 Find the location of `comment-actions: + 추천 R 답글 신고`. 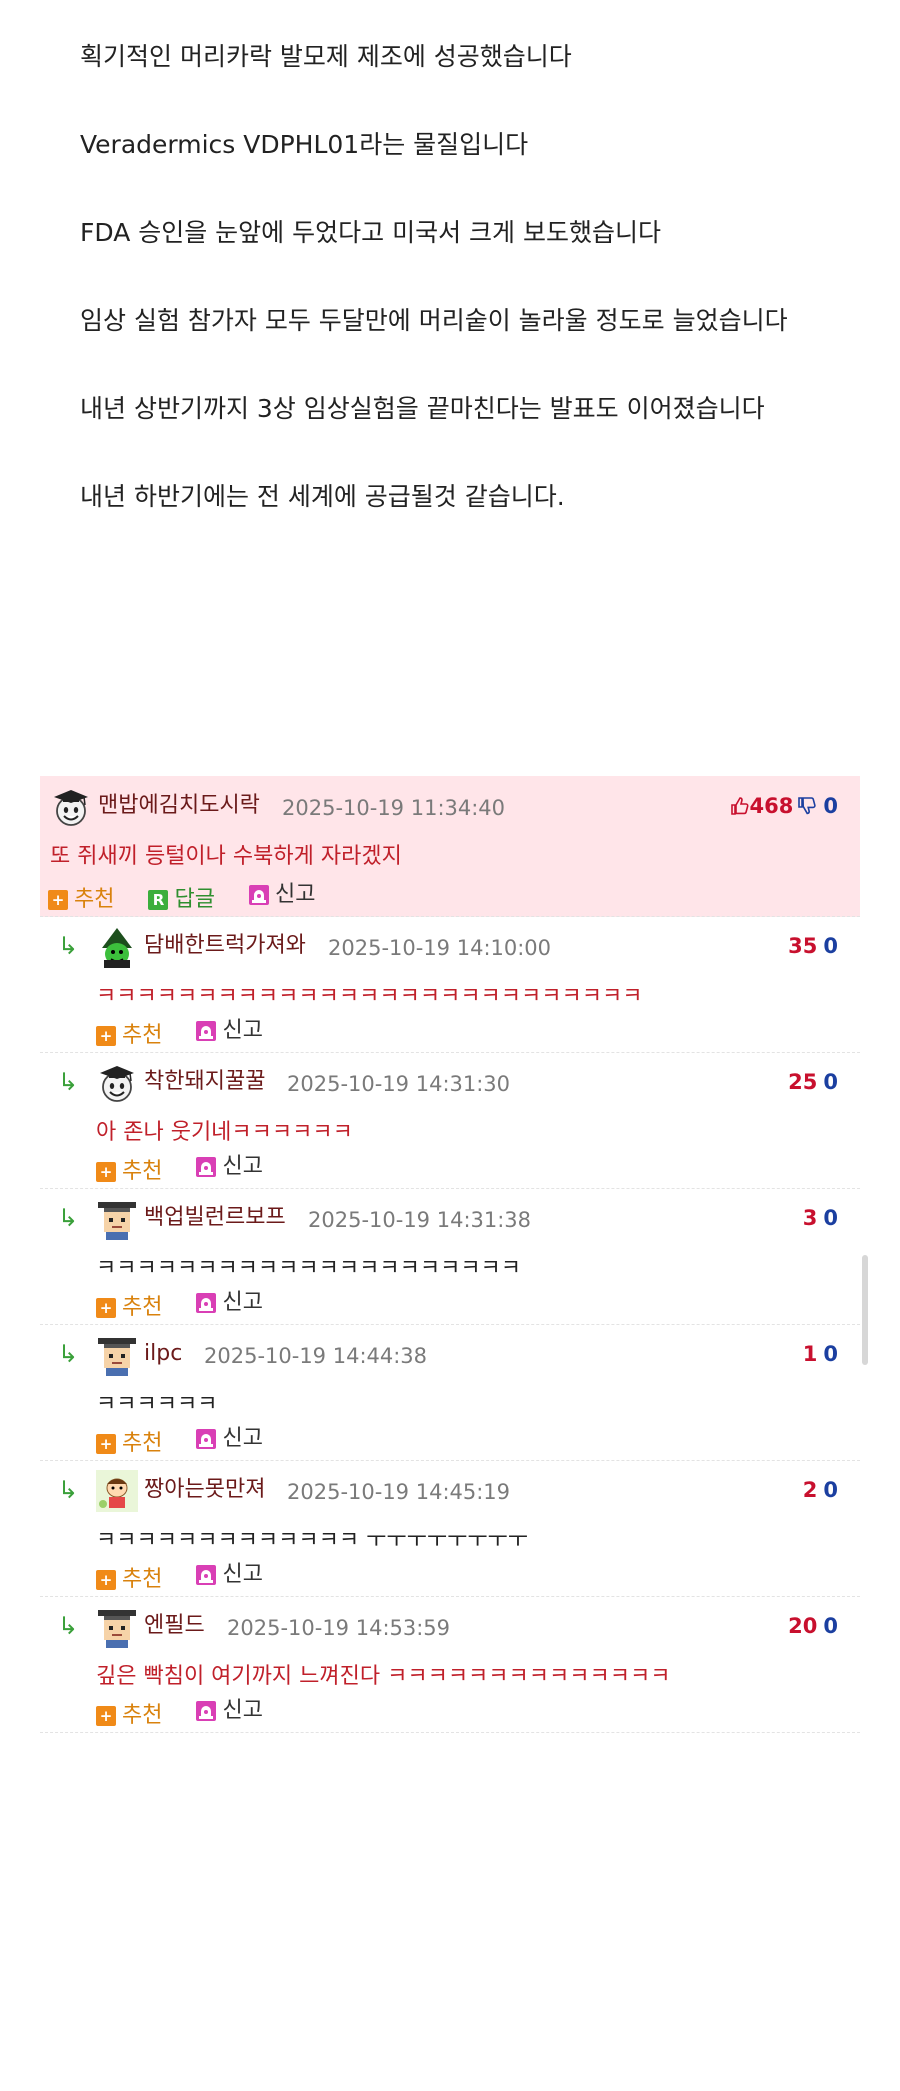

comment-actions: + 추천 R 답글 신고 is located at coordinates (198, 896).